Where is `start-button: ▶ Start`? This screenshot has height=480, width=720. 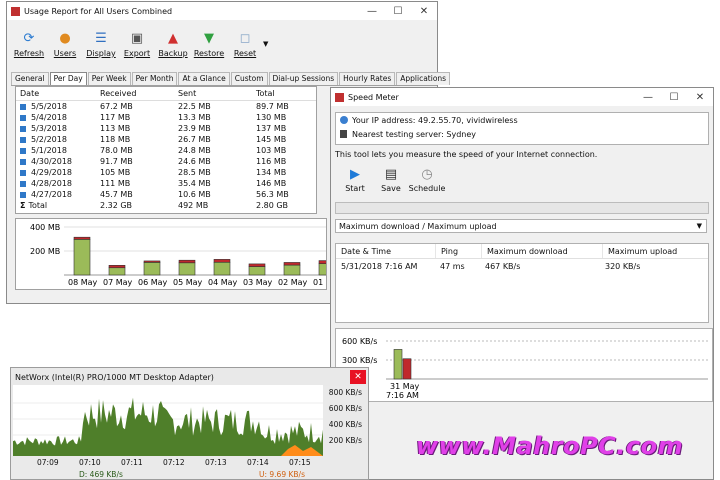 start-button: ▶ Start is located at coordinates (355, 180).